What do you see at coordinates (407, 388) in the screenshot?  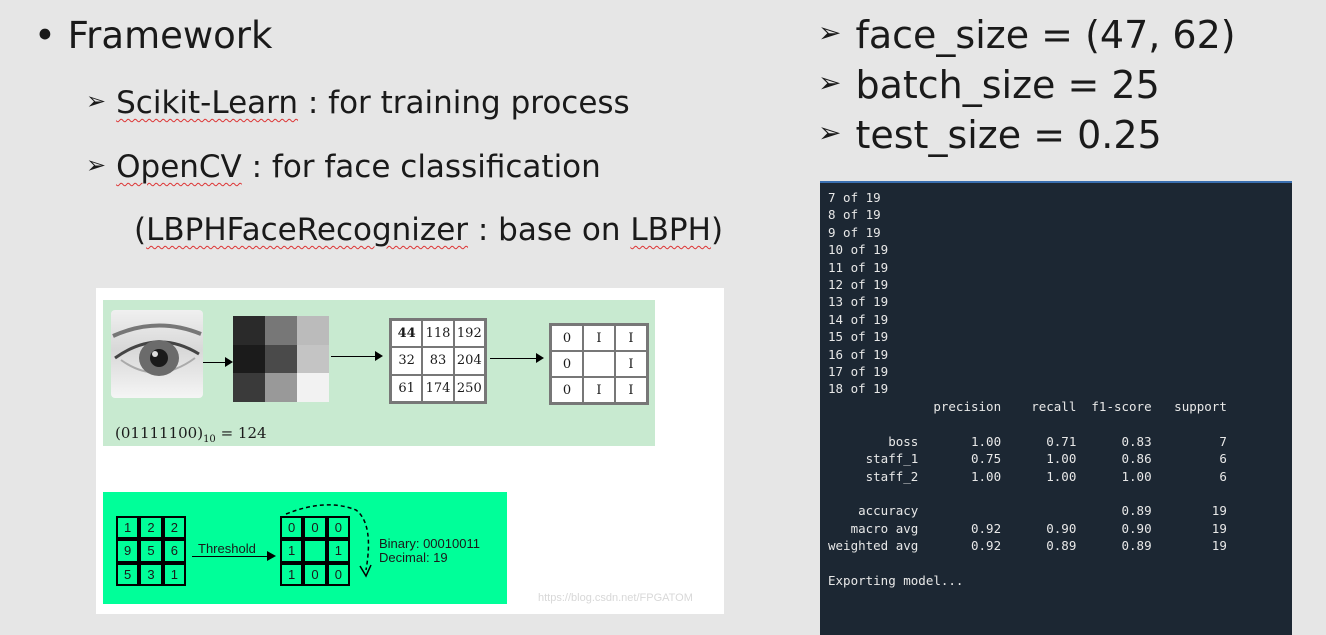 I see `matrix-cell: 61` at bounding box center [407, 388].